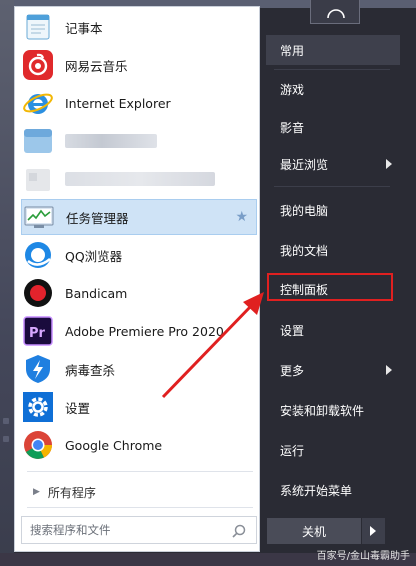 The image size is (416, 566). What do you see at coordinates (363, 556) in the screenshot?
I see `watermark: 百家号/金山毒霸助手` at bounding box center [363, 556].